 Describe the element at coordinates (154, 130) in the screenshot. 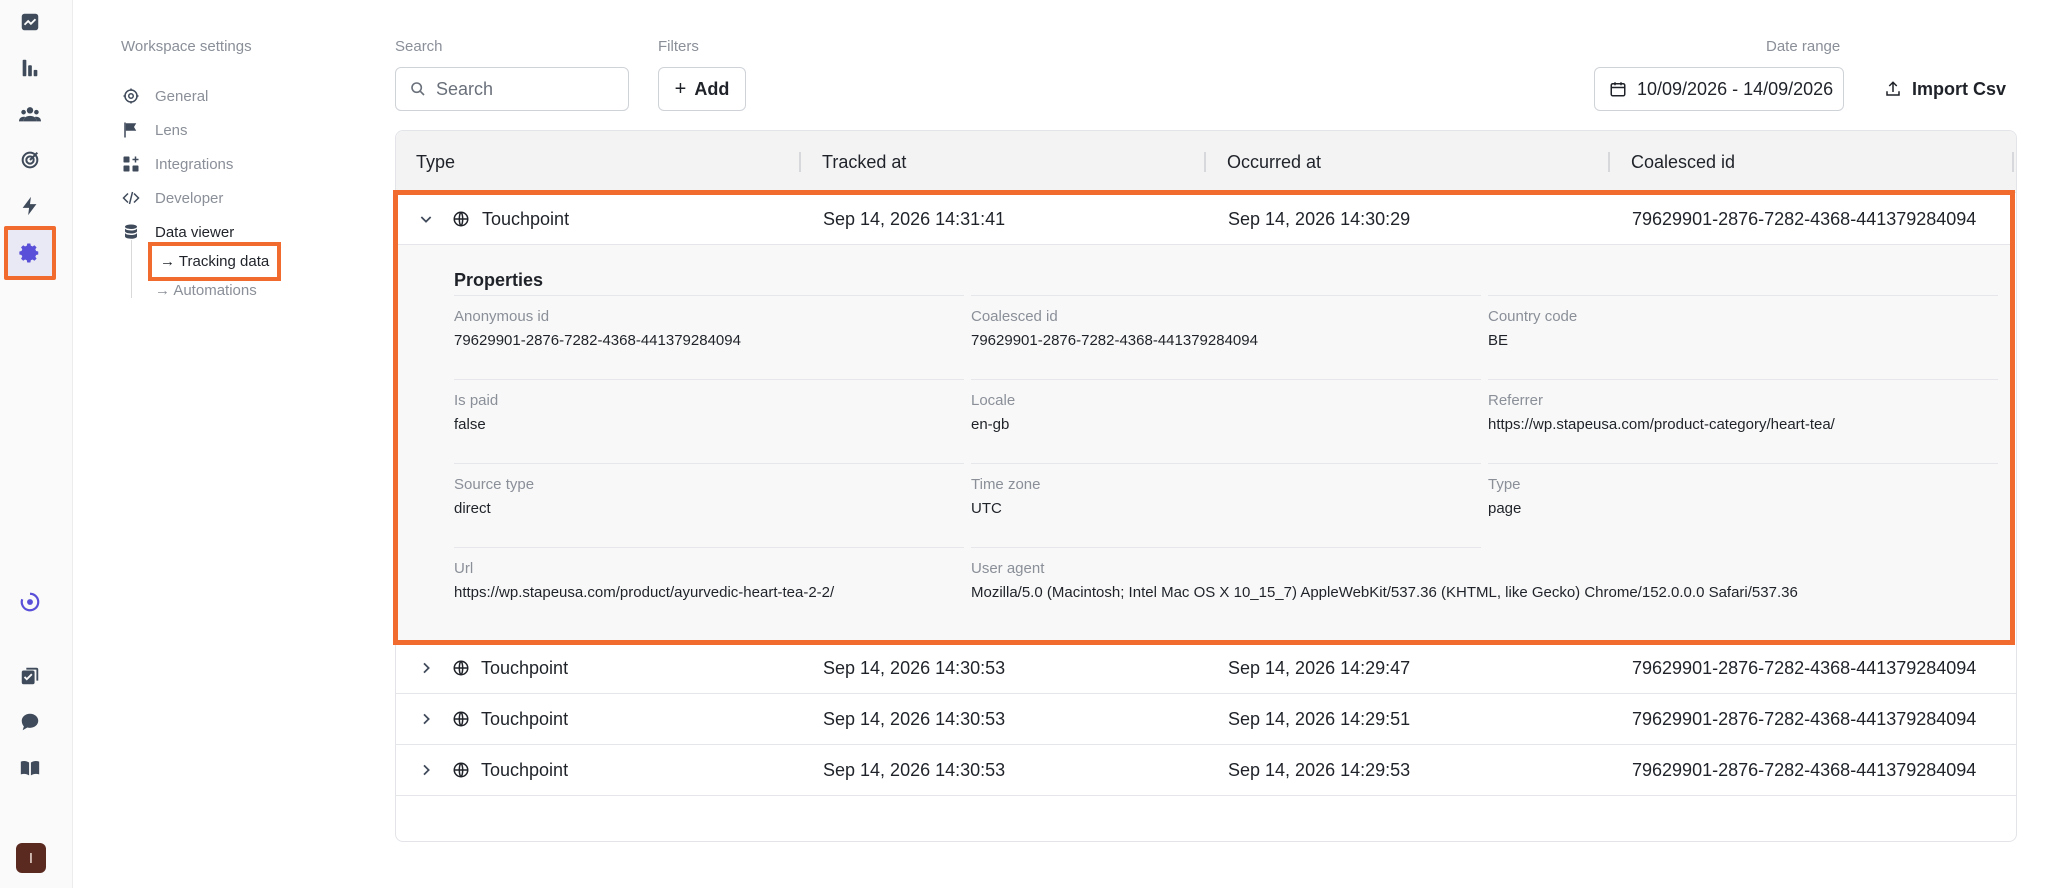

I see `nav-item-lens: Lens` at that location.